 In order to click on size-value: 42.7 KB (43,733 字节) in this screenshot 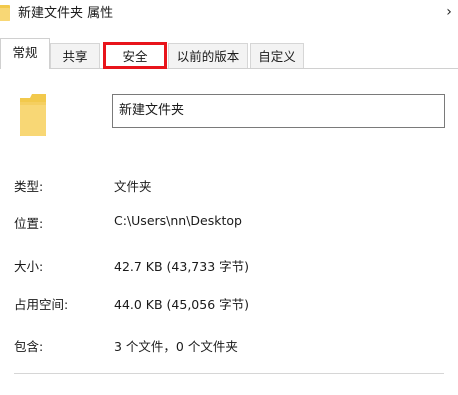, I will do `click(182, 266)`.